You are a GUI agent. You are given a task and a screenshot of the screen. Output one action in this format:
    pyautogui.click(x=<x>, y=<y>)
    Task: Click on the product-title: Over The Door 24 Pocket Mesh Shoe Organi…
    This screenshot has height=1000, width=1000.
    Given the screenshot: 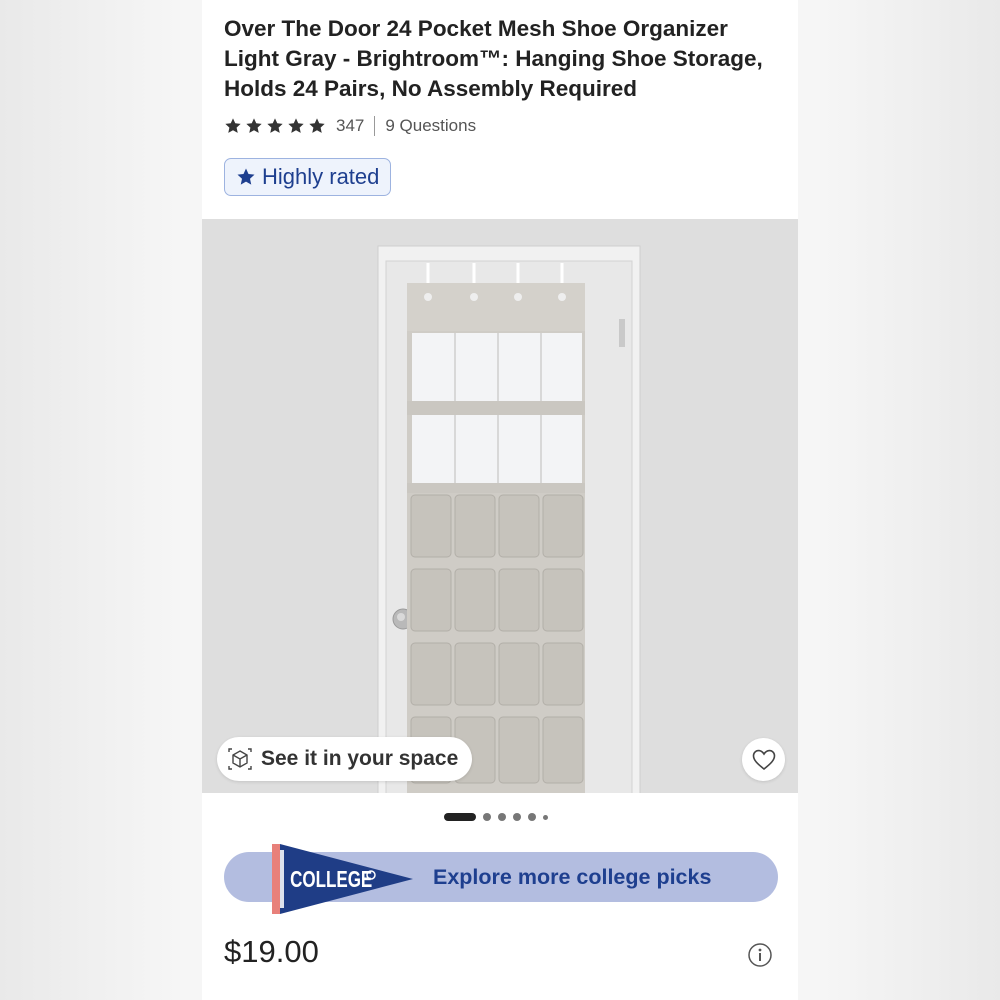 What is the action you would take?
    pyautogui.click(x=493, y=58)
    